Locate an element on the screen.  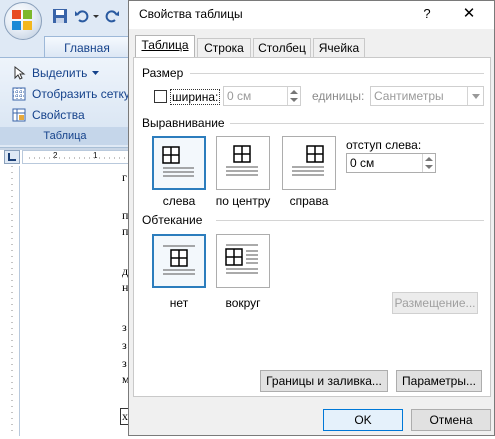
wrap-around-caption: вокруг is located at coordinates (243, 303).